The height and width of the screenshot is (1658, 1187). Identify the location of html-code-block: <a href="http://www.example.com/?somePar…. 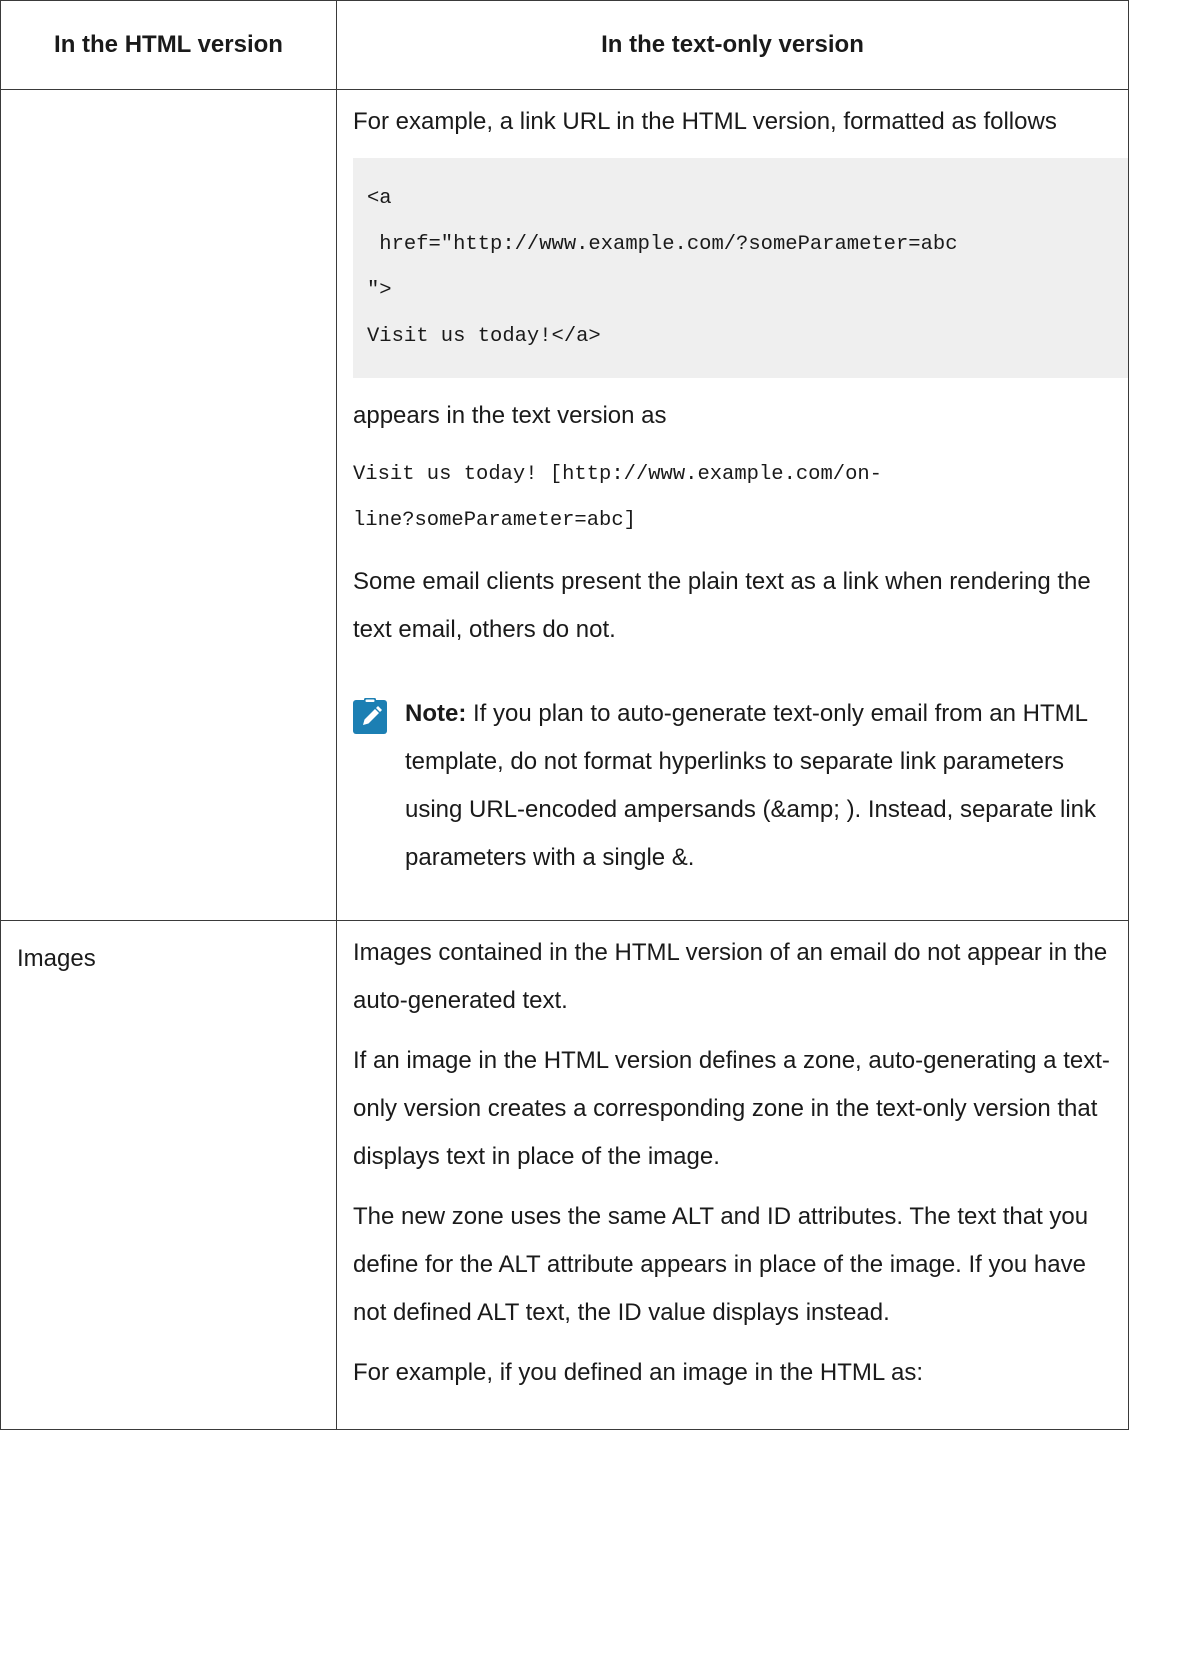
(740, 268).